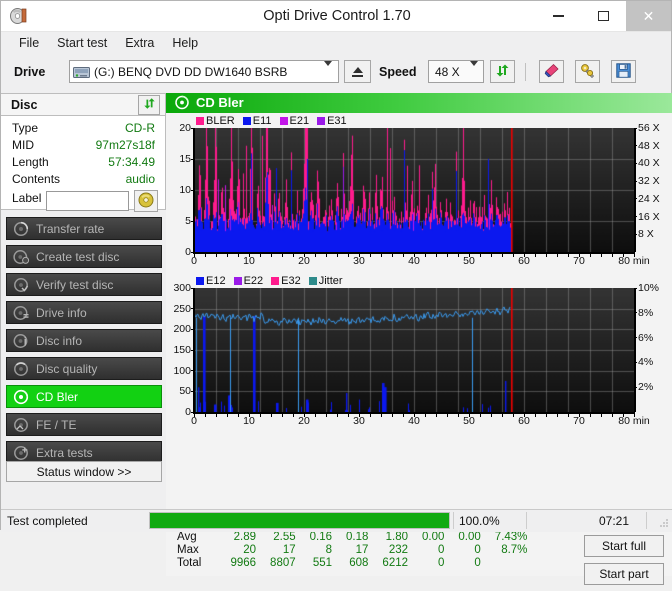  I want to click on title-bar: Opti Drive Control 1.70 ✕, so click(336, 16).